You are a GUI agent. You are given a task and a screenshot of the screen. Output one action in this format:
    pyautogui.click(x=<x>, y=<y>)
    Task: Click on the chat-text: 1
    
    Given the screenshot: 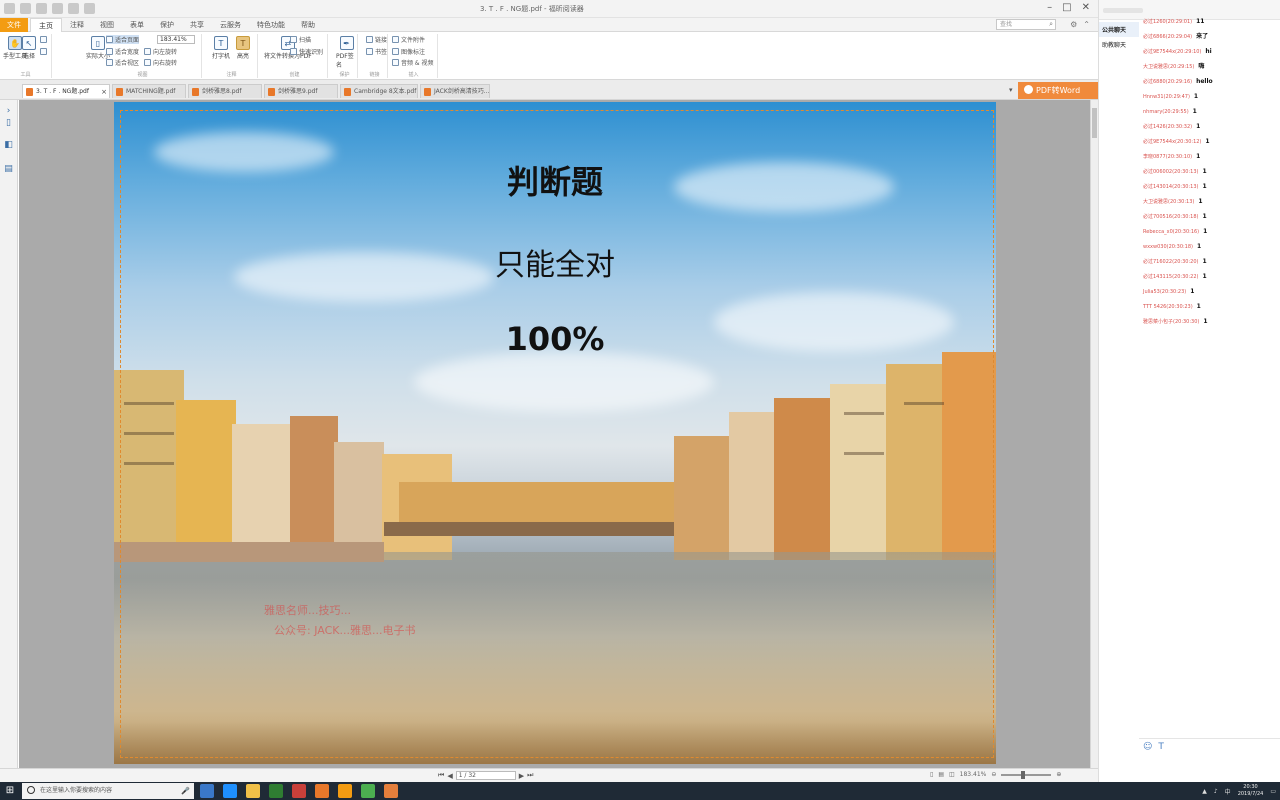 What is the action you would take?
    pyautogui.click(x=1204, y=276)
    